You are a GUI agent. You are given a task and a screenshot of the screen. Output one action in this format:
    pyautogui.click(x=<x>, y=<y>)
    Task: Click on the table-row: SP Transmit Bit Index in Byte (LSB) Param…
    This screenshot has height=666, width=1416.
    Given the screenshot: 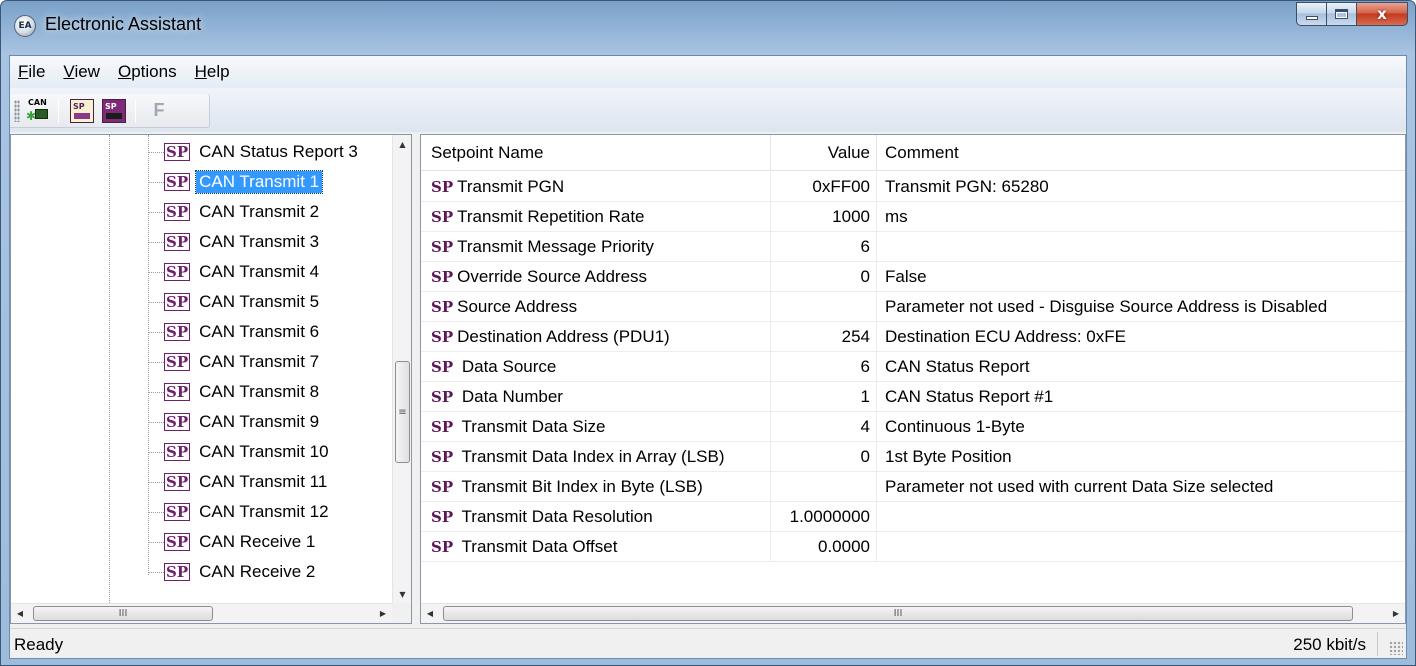 What is the action you would take?
    pyautogui.click(x=913, y=487)
    